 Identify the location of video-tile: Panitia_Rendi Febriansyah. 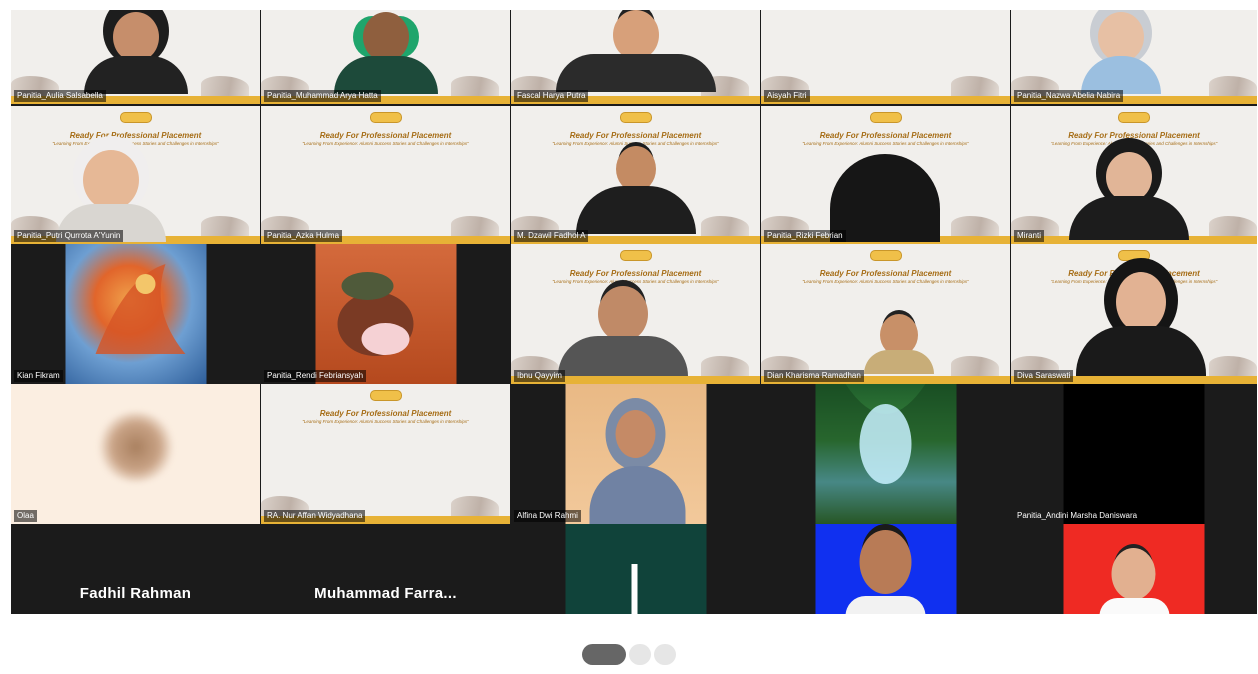
(385, 314).